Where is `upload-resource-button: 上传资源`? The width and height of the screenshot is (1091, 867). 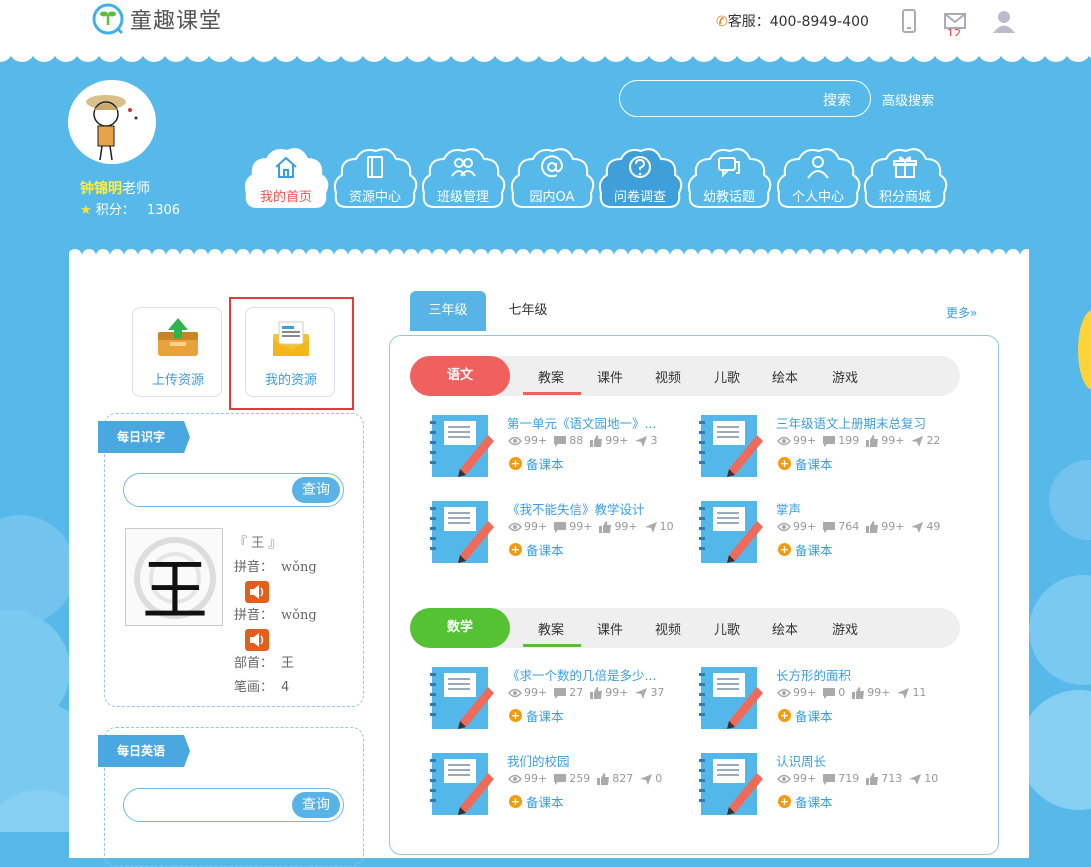 upload-resource-button: 上传资源 is located at coordinates (177, 352).